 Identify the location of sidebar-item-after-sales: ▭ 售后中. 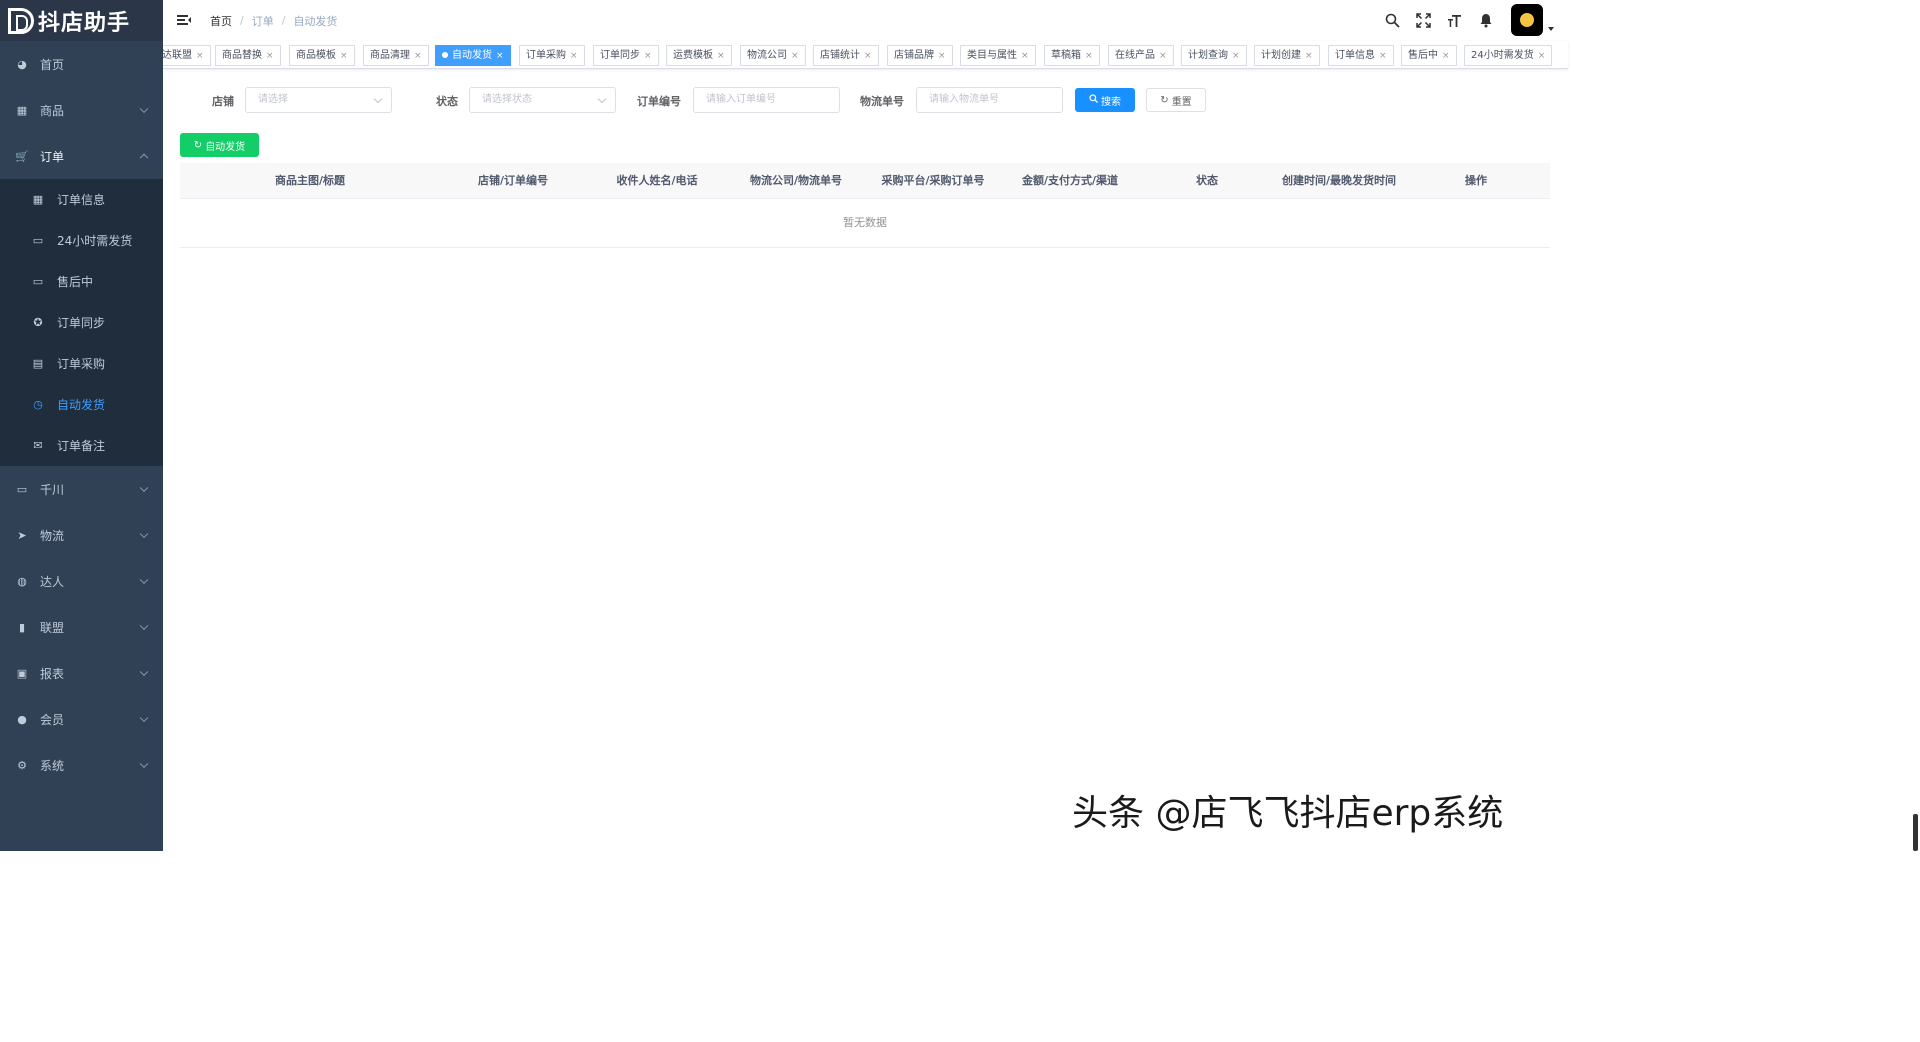
(81, 281).